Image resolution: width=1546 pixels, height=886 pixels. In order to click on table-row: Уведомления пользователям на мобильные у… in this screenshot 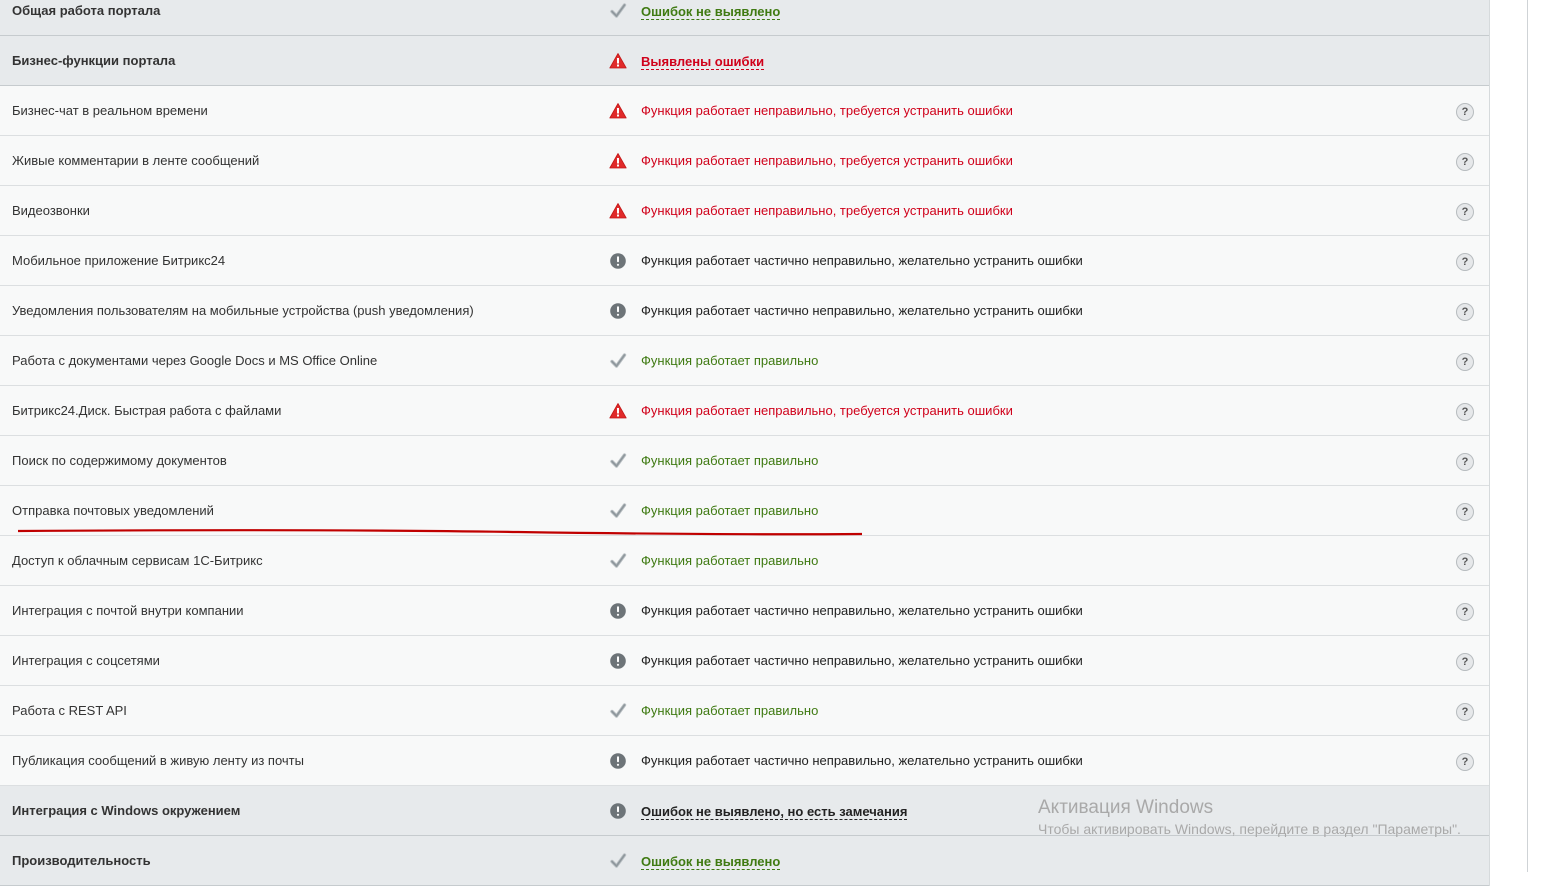, I will do `click(744, 311)`.